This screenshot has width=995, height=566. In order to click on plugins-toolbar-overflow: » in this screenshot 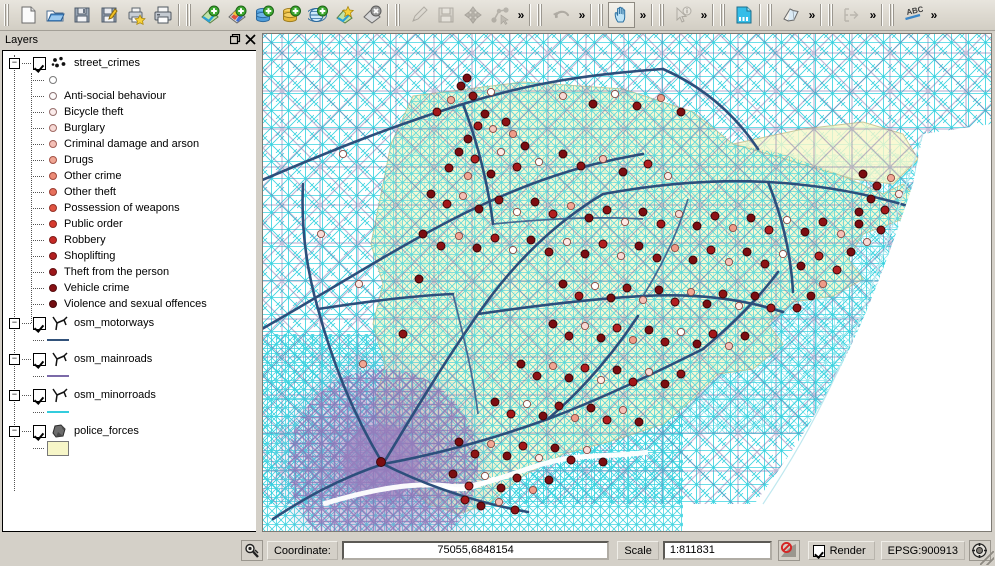, I will do `click(811, 15)`.